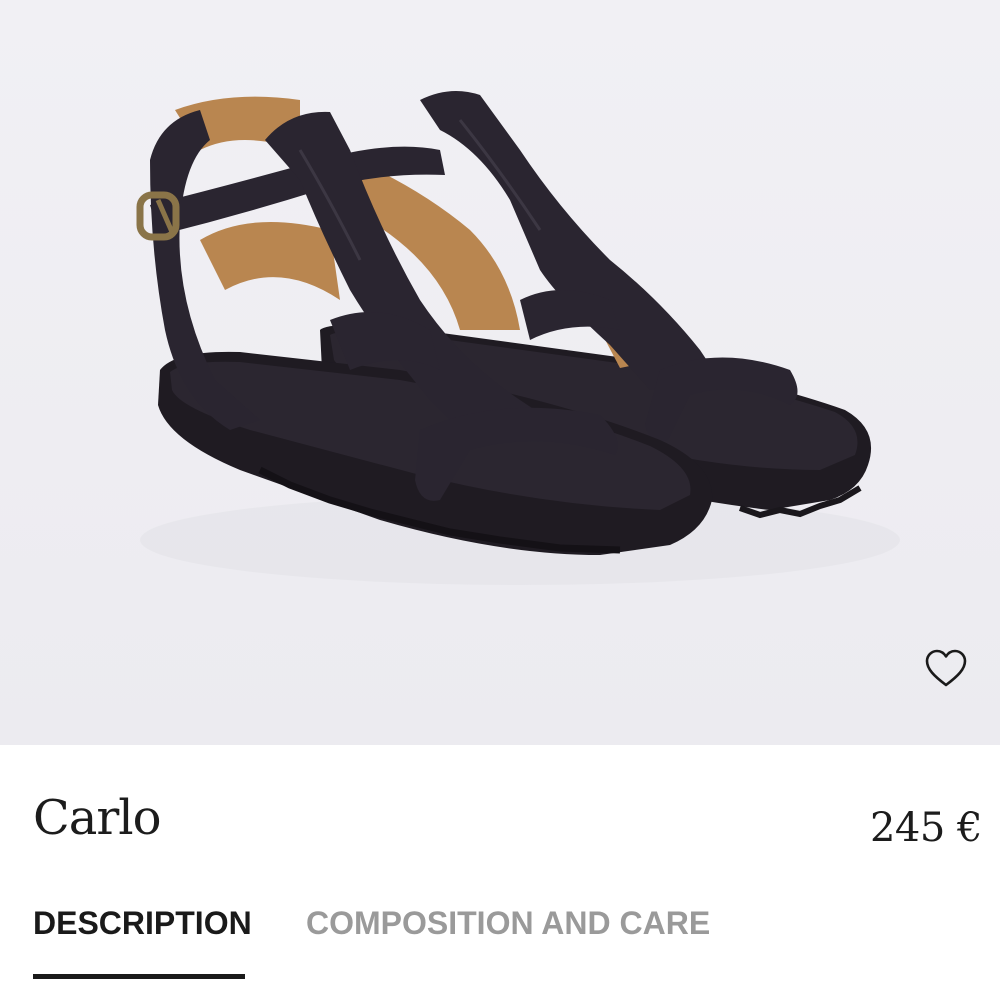  I want to click on product-name: Carlo, so click(97, 818).